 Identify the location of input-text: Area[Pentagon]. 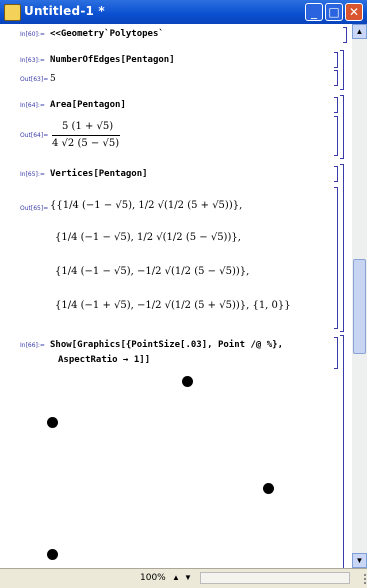
(88, 105).